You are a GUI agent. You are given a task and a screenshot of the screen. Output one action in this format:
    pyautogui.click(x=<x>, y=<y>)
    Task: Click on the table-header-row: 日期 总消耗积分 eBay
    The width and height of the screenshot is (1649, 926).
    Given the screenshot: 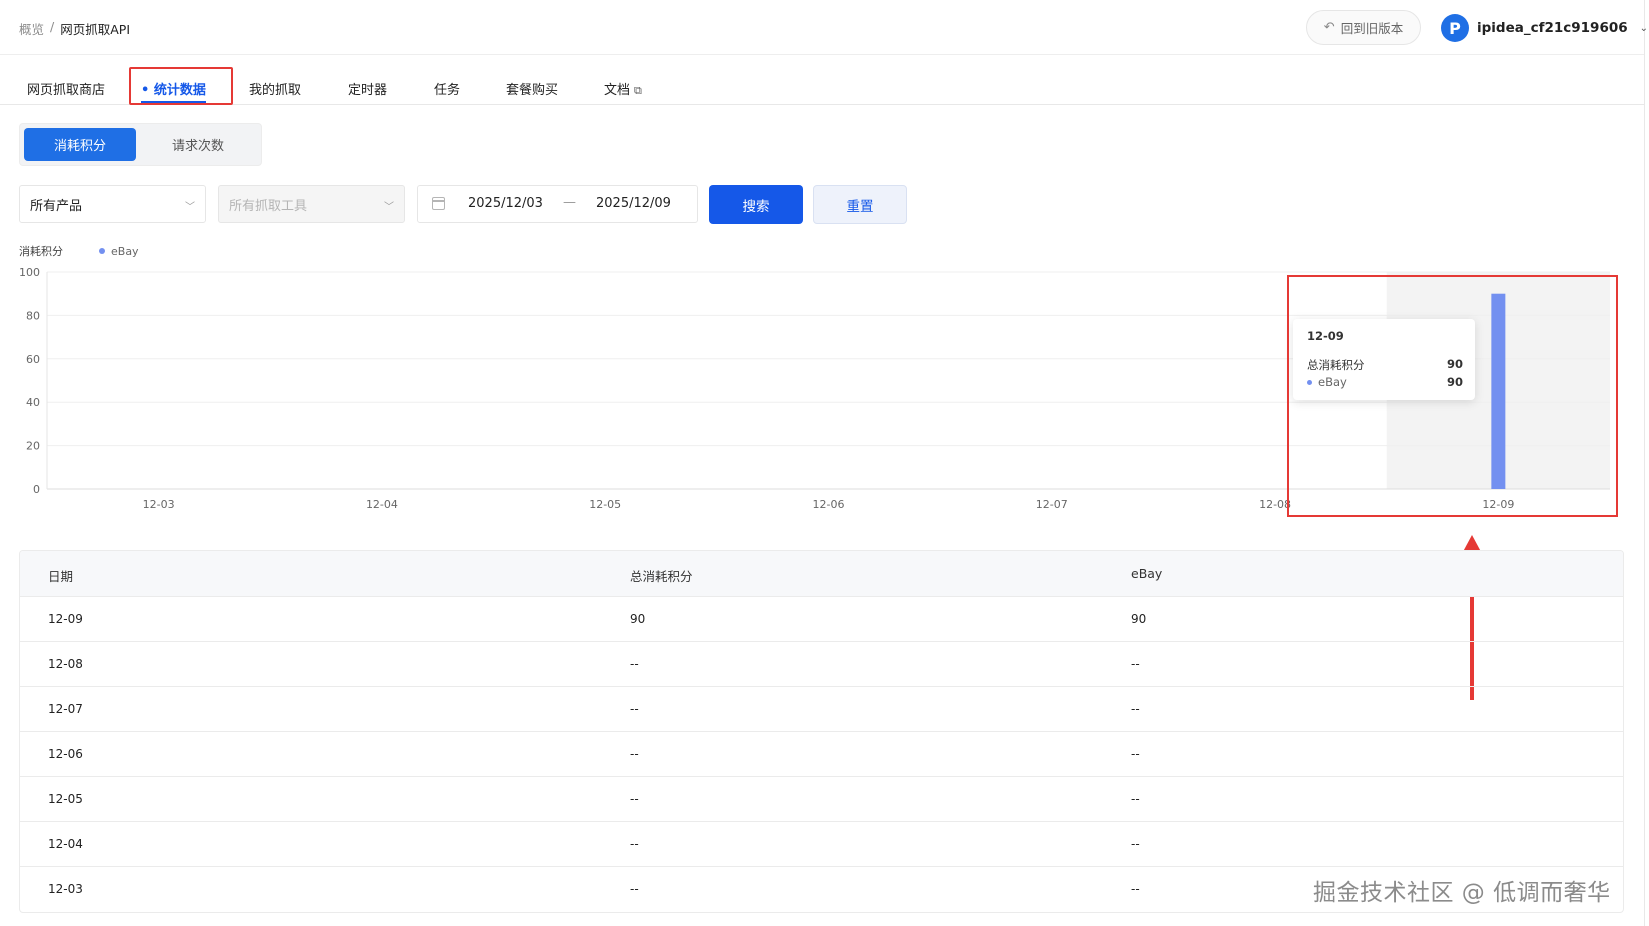 What is the action you would take?
    pyautogui.click(x=821, y=574)
    